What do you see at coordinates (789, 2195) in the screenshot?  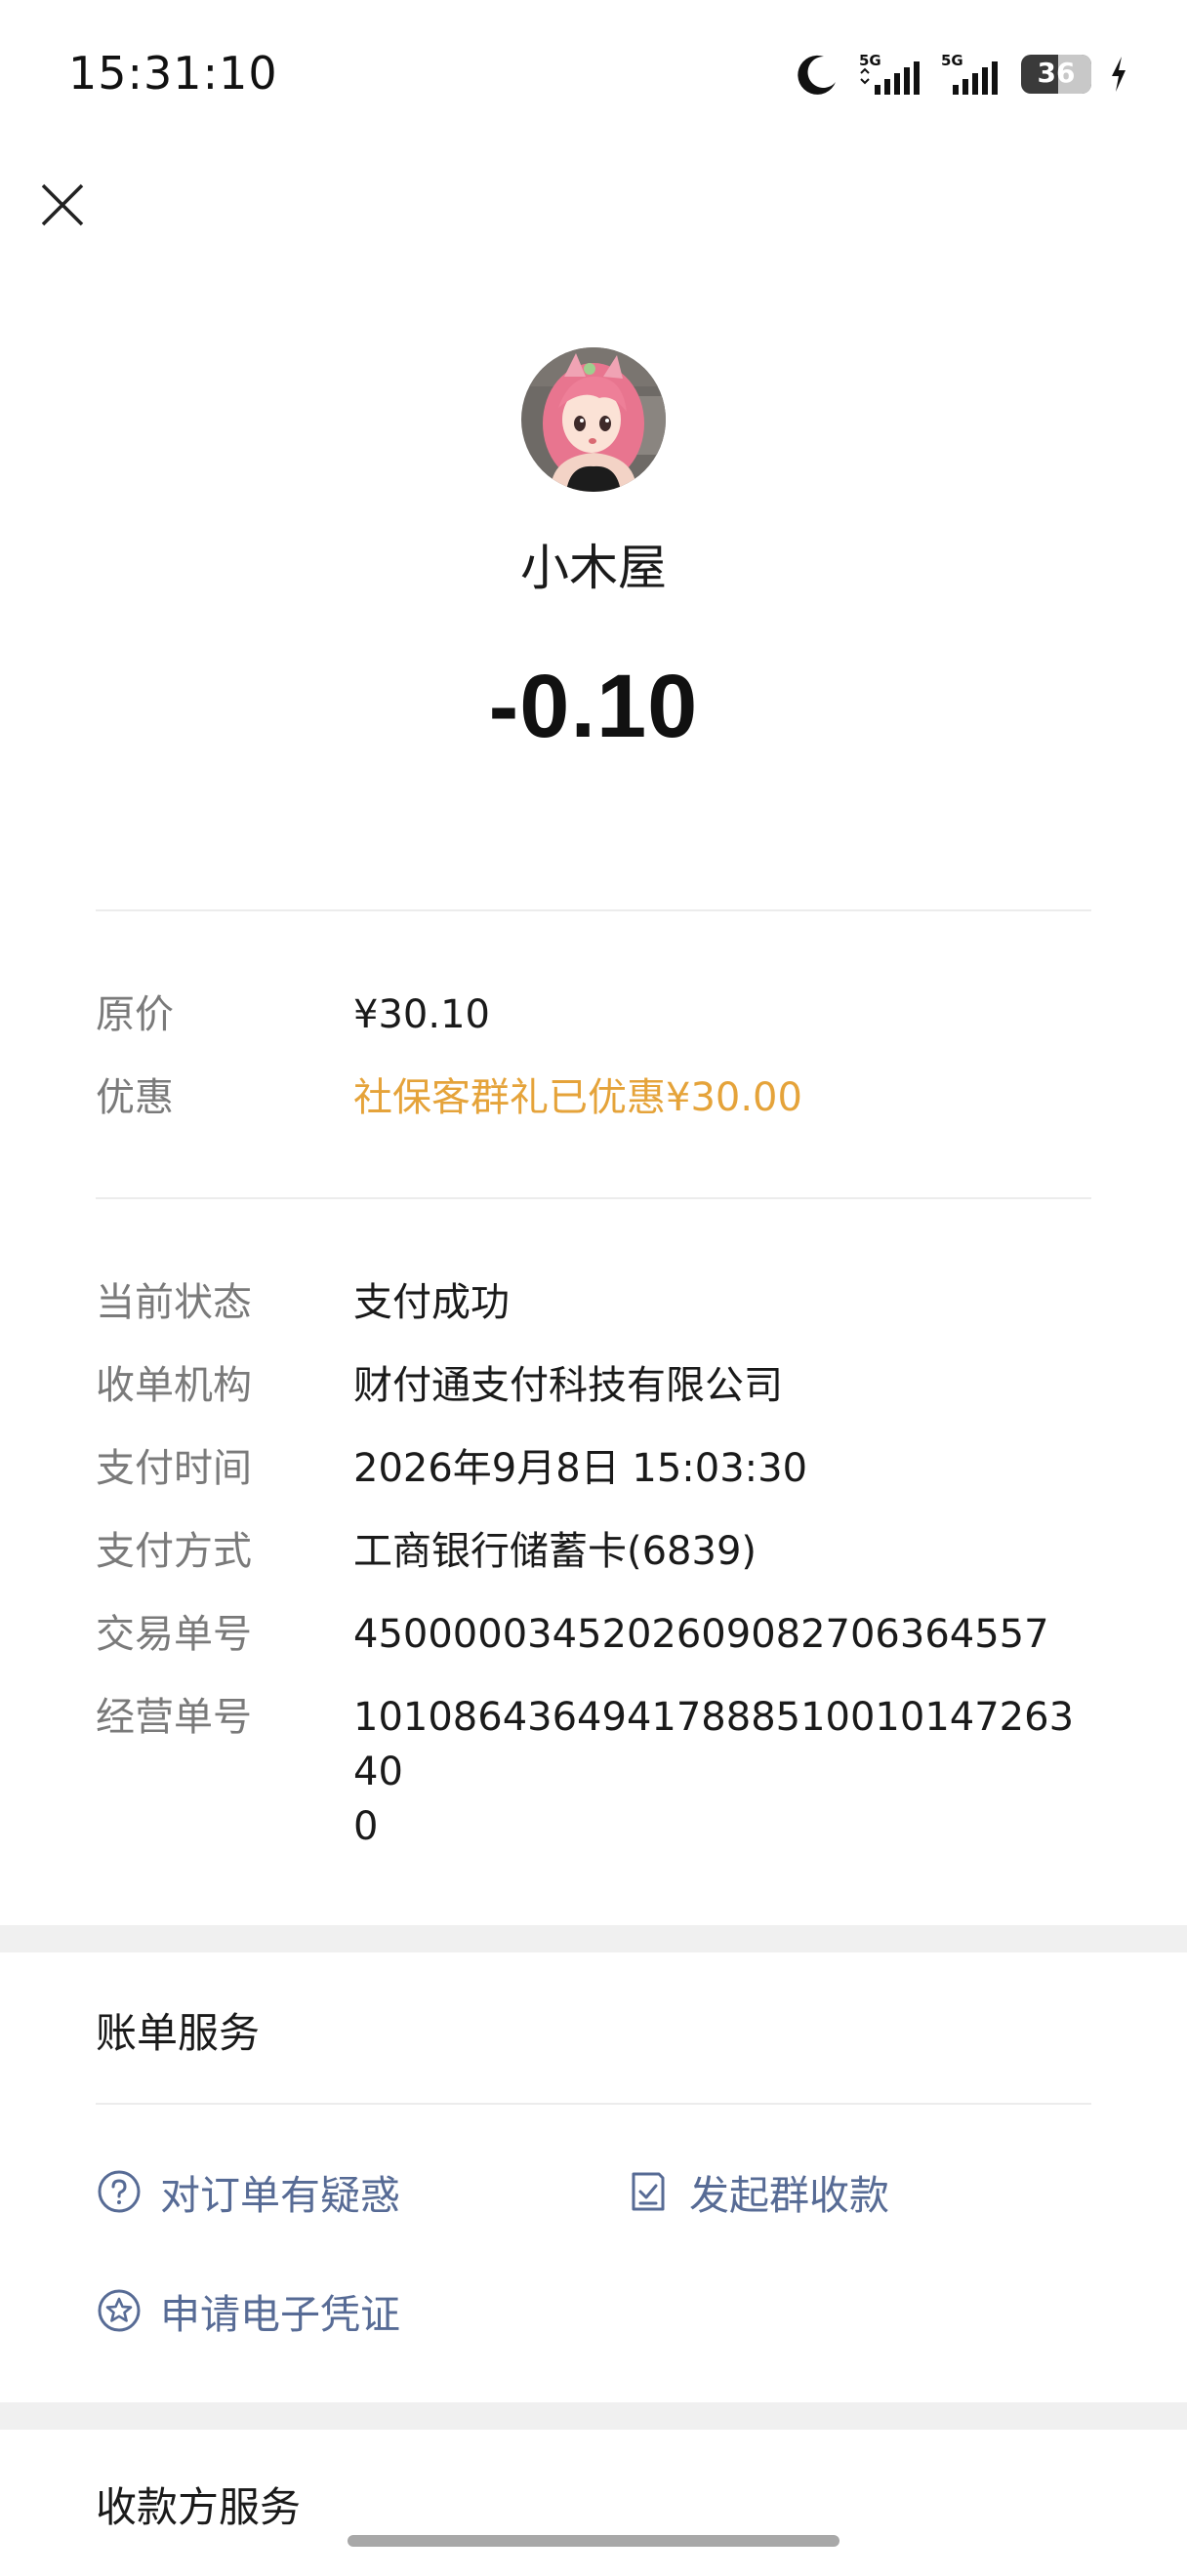 I see `service-label: 发起群收款` at bounding box center [789, 2195].